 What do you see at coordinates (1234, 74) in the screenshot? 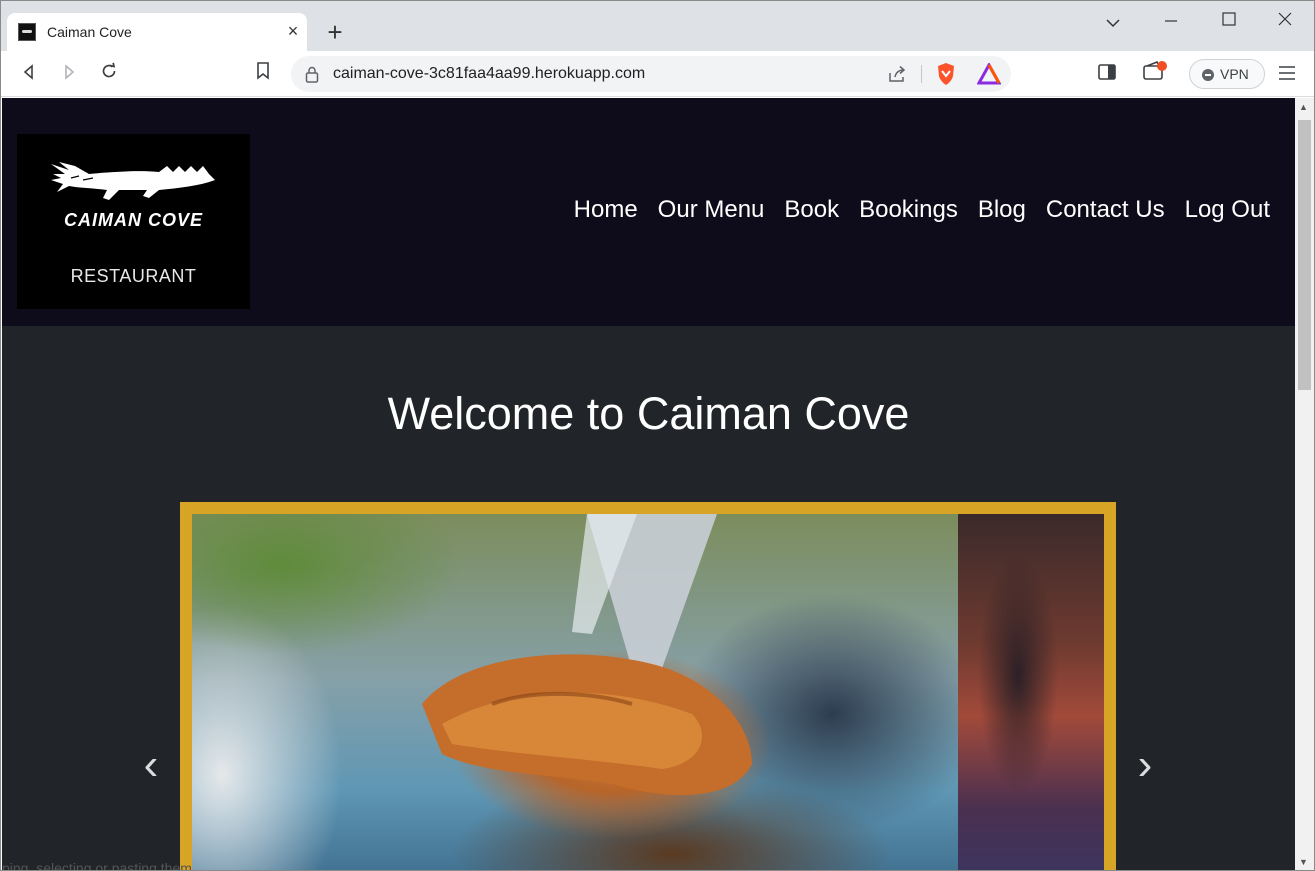
I see `vpn-label: VPN` at bounding box center [1234, 74].